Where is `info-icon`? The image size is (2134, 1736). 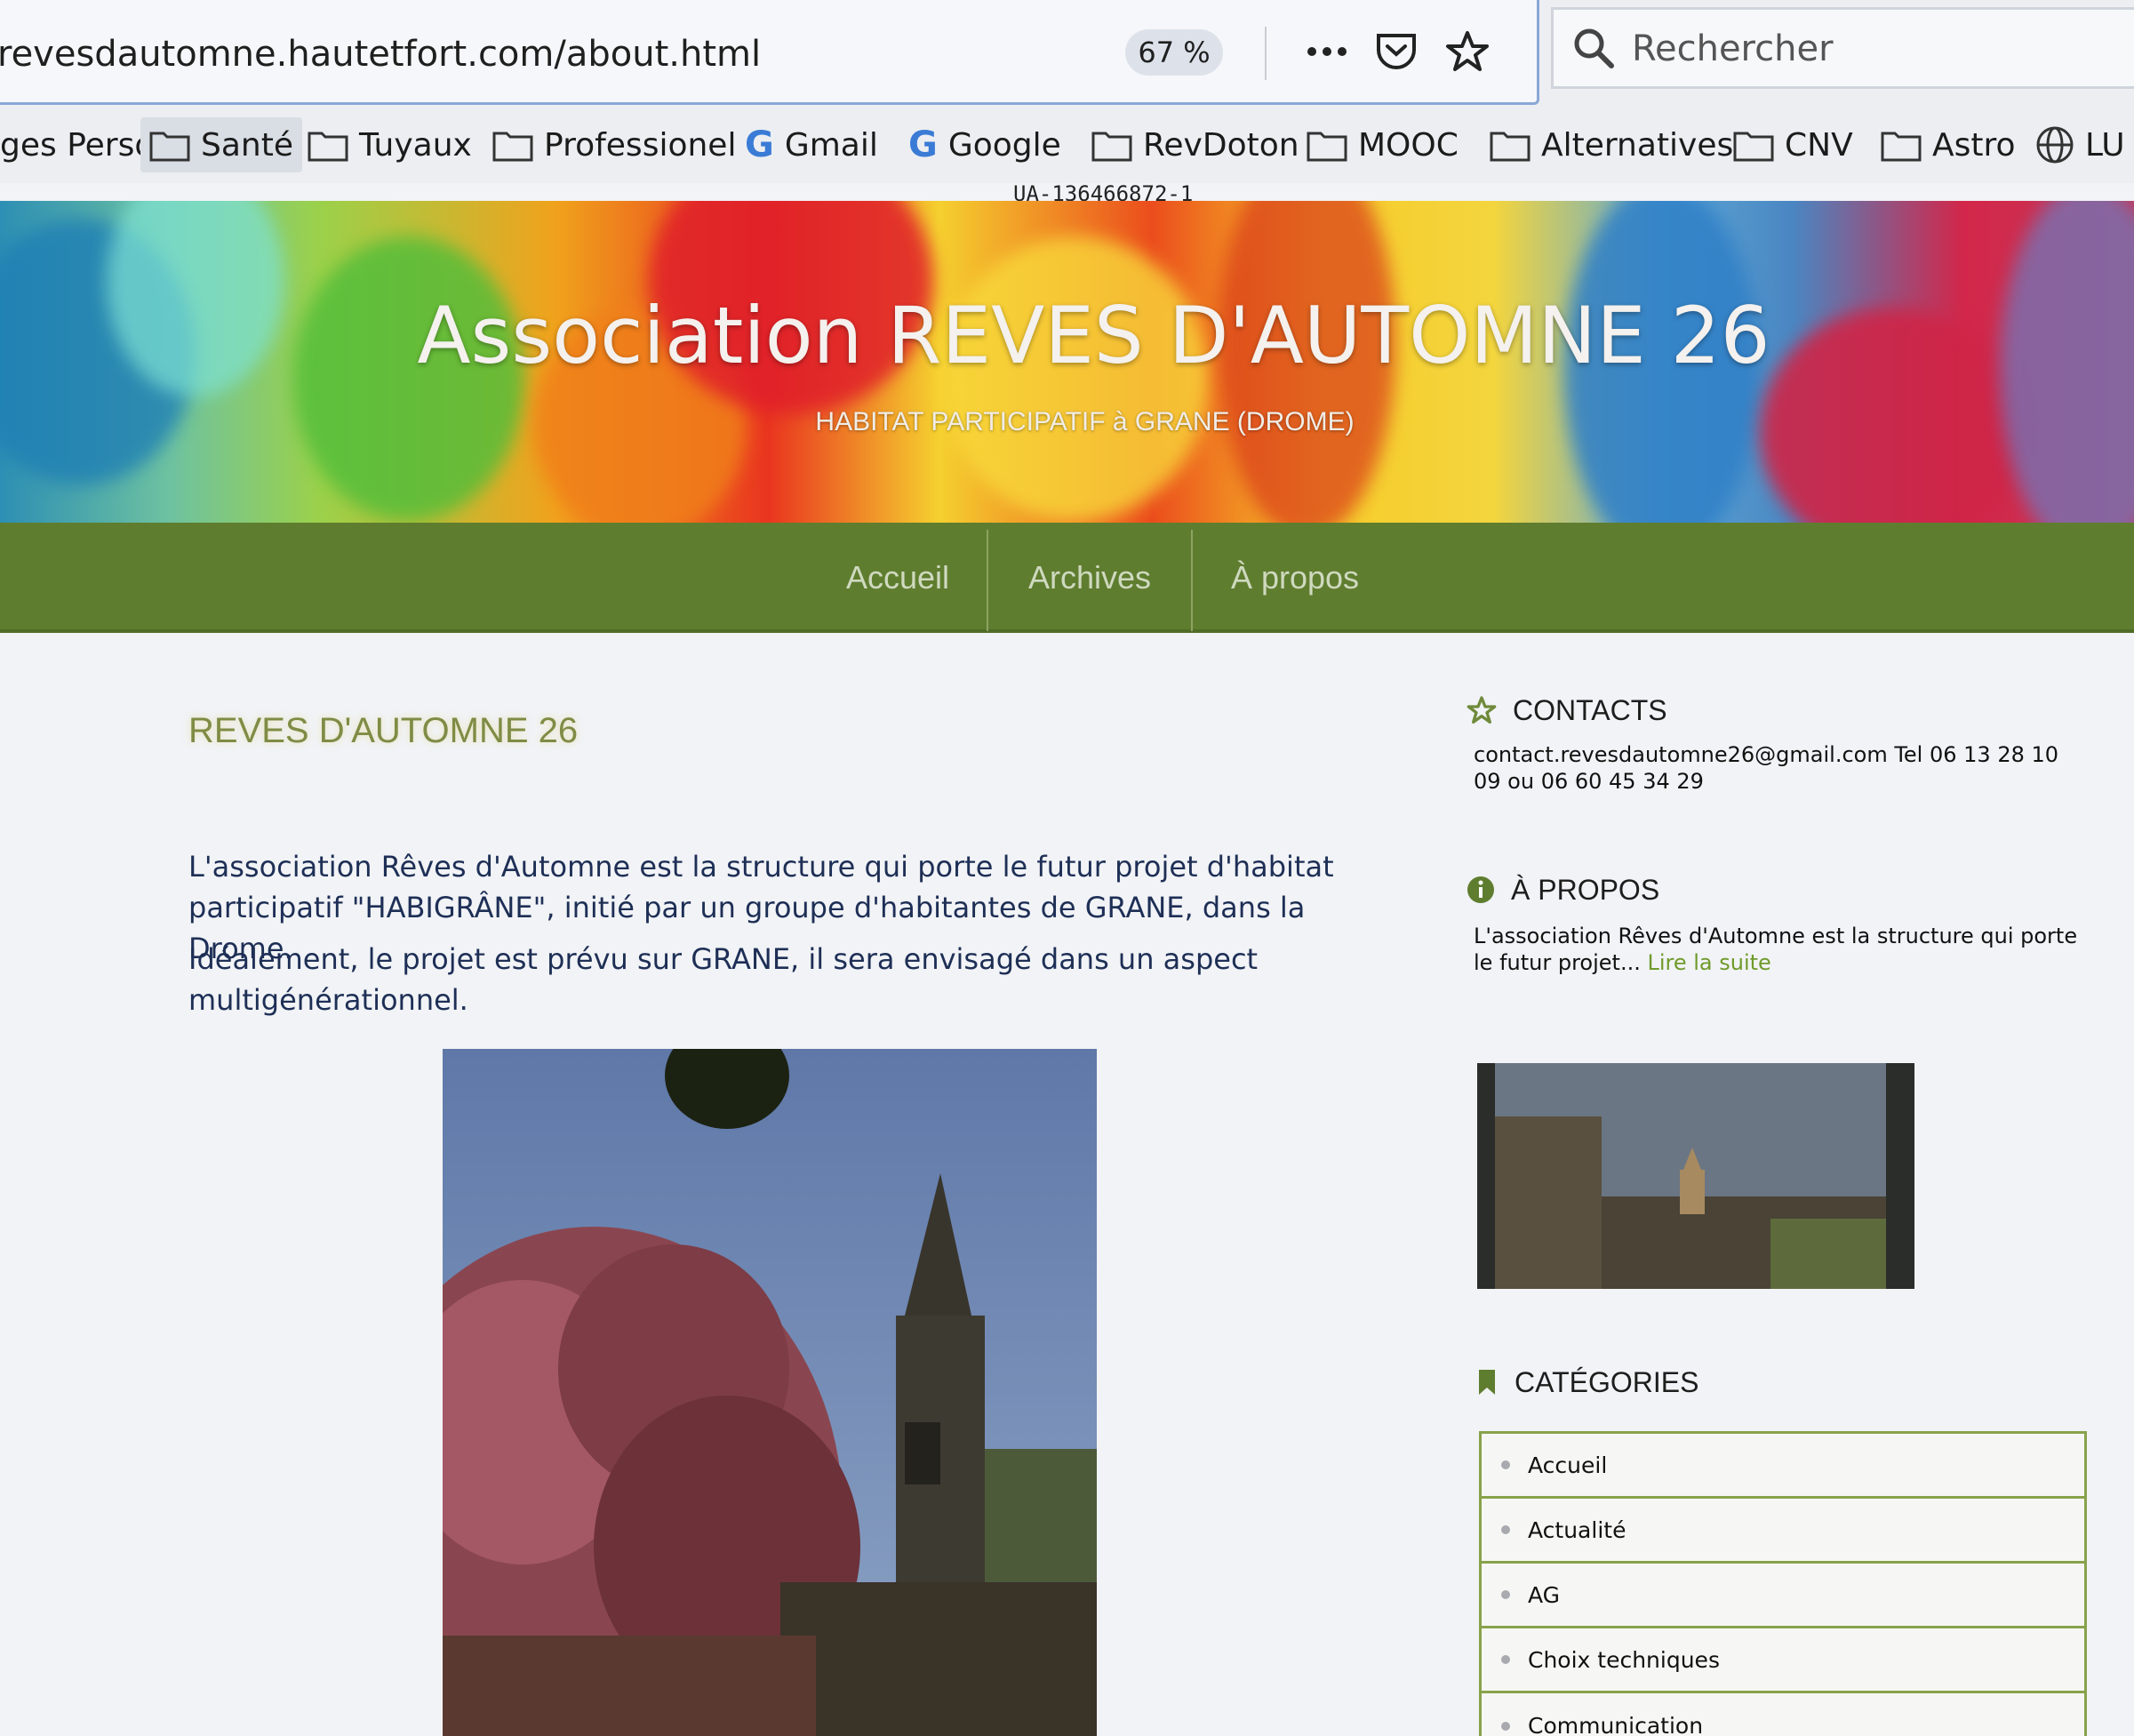 info-icon is located at coordinates (1481, 889).